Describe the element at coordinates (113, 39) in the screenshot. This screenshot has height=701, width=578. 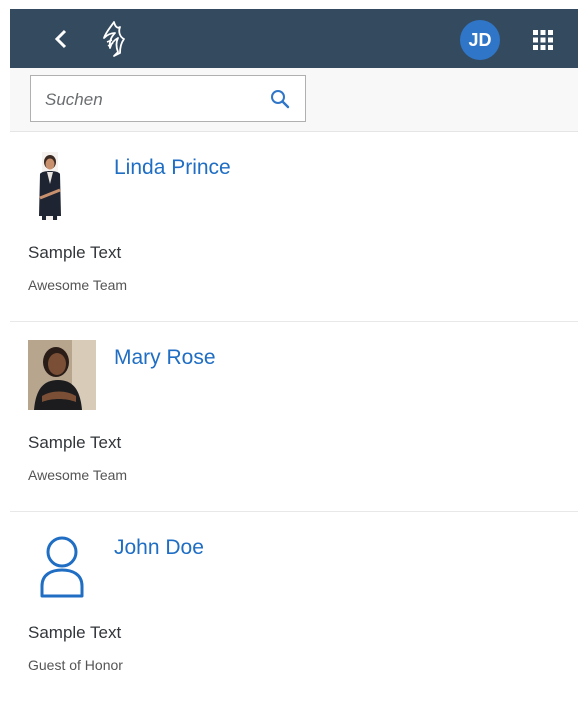
I see `bird-logo-icon` at that location.